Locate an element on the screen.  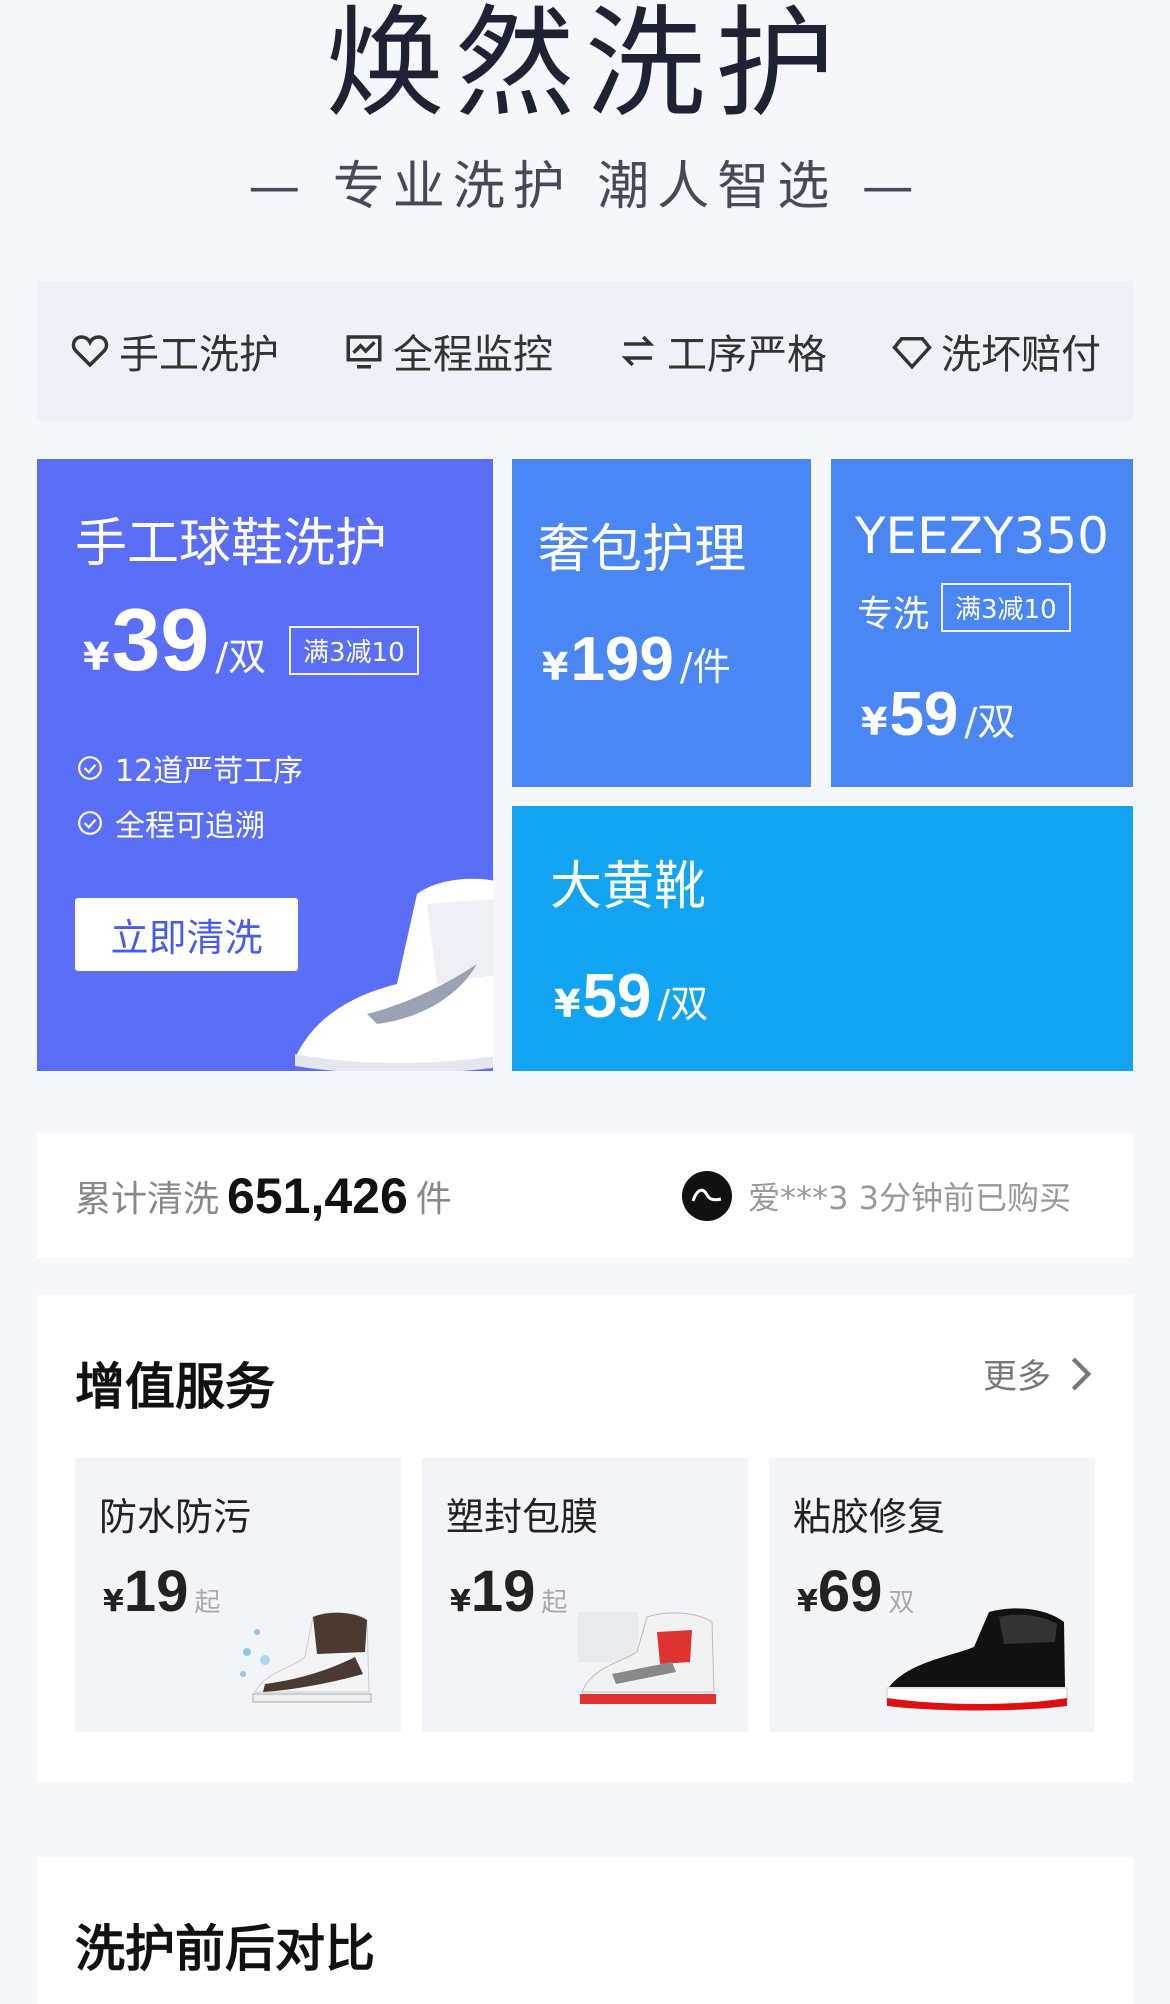
feature-compensation: 洗坏赔付 is located at coordinates (996, 351).